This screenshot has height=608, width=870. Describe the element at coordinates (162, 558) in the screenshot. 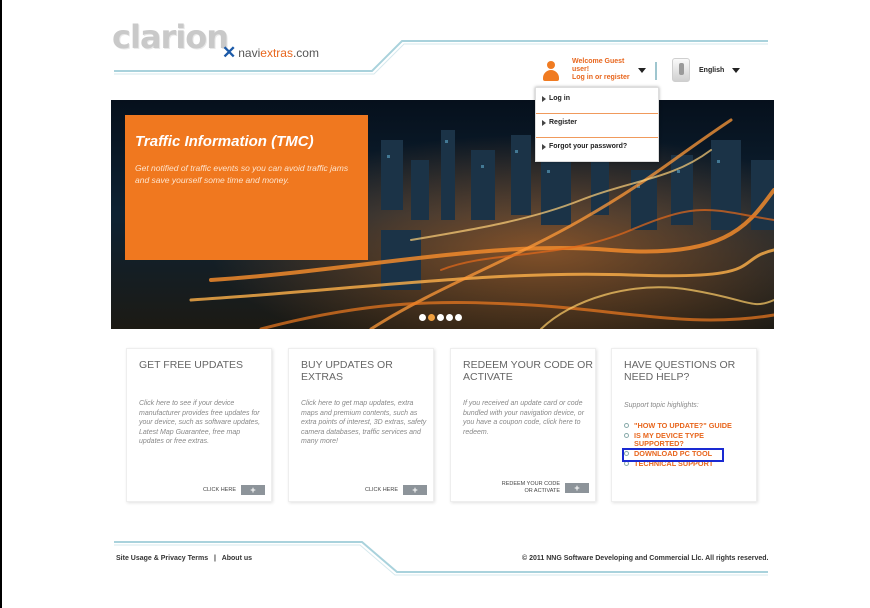

I see `privacy-terms-link: Site Usage & Privacy Terms` at that location.